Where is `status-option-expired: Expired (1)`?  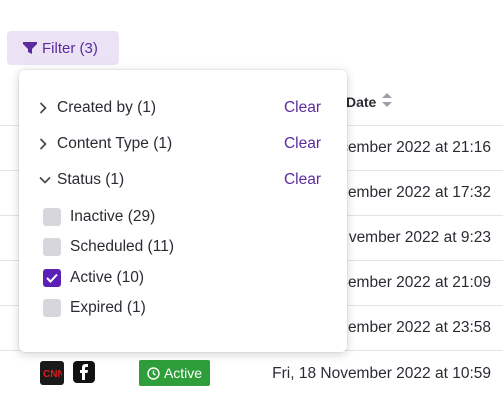 status-option-expired: Expired (1) is located at coordinates (94, 308).